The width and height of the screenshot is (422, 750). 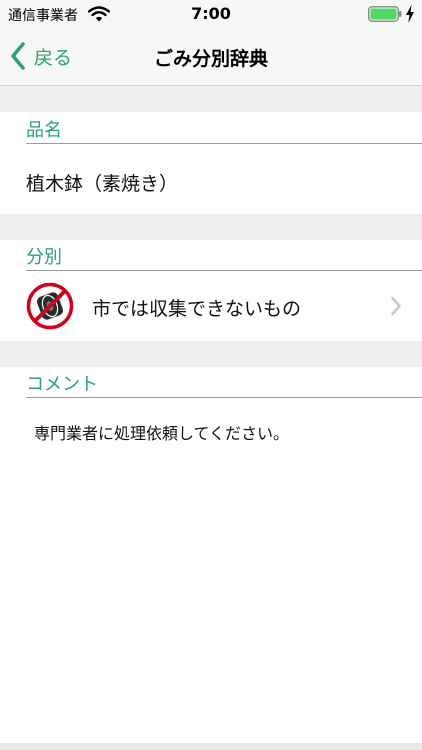 What do you see at coordinates (396, 306) in the screenshot?
I see `chevron-right-icon` at bounding box center [396, 306].